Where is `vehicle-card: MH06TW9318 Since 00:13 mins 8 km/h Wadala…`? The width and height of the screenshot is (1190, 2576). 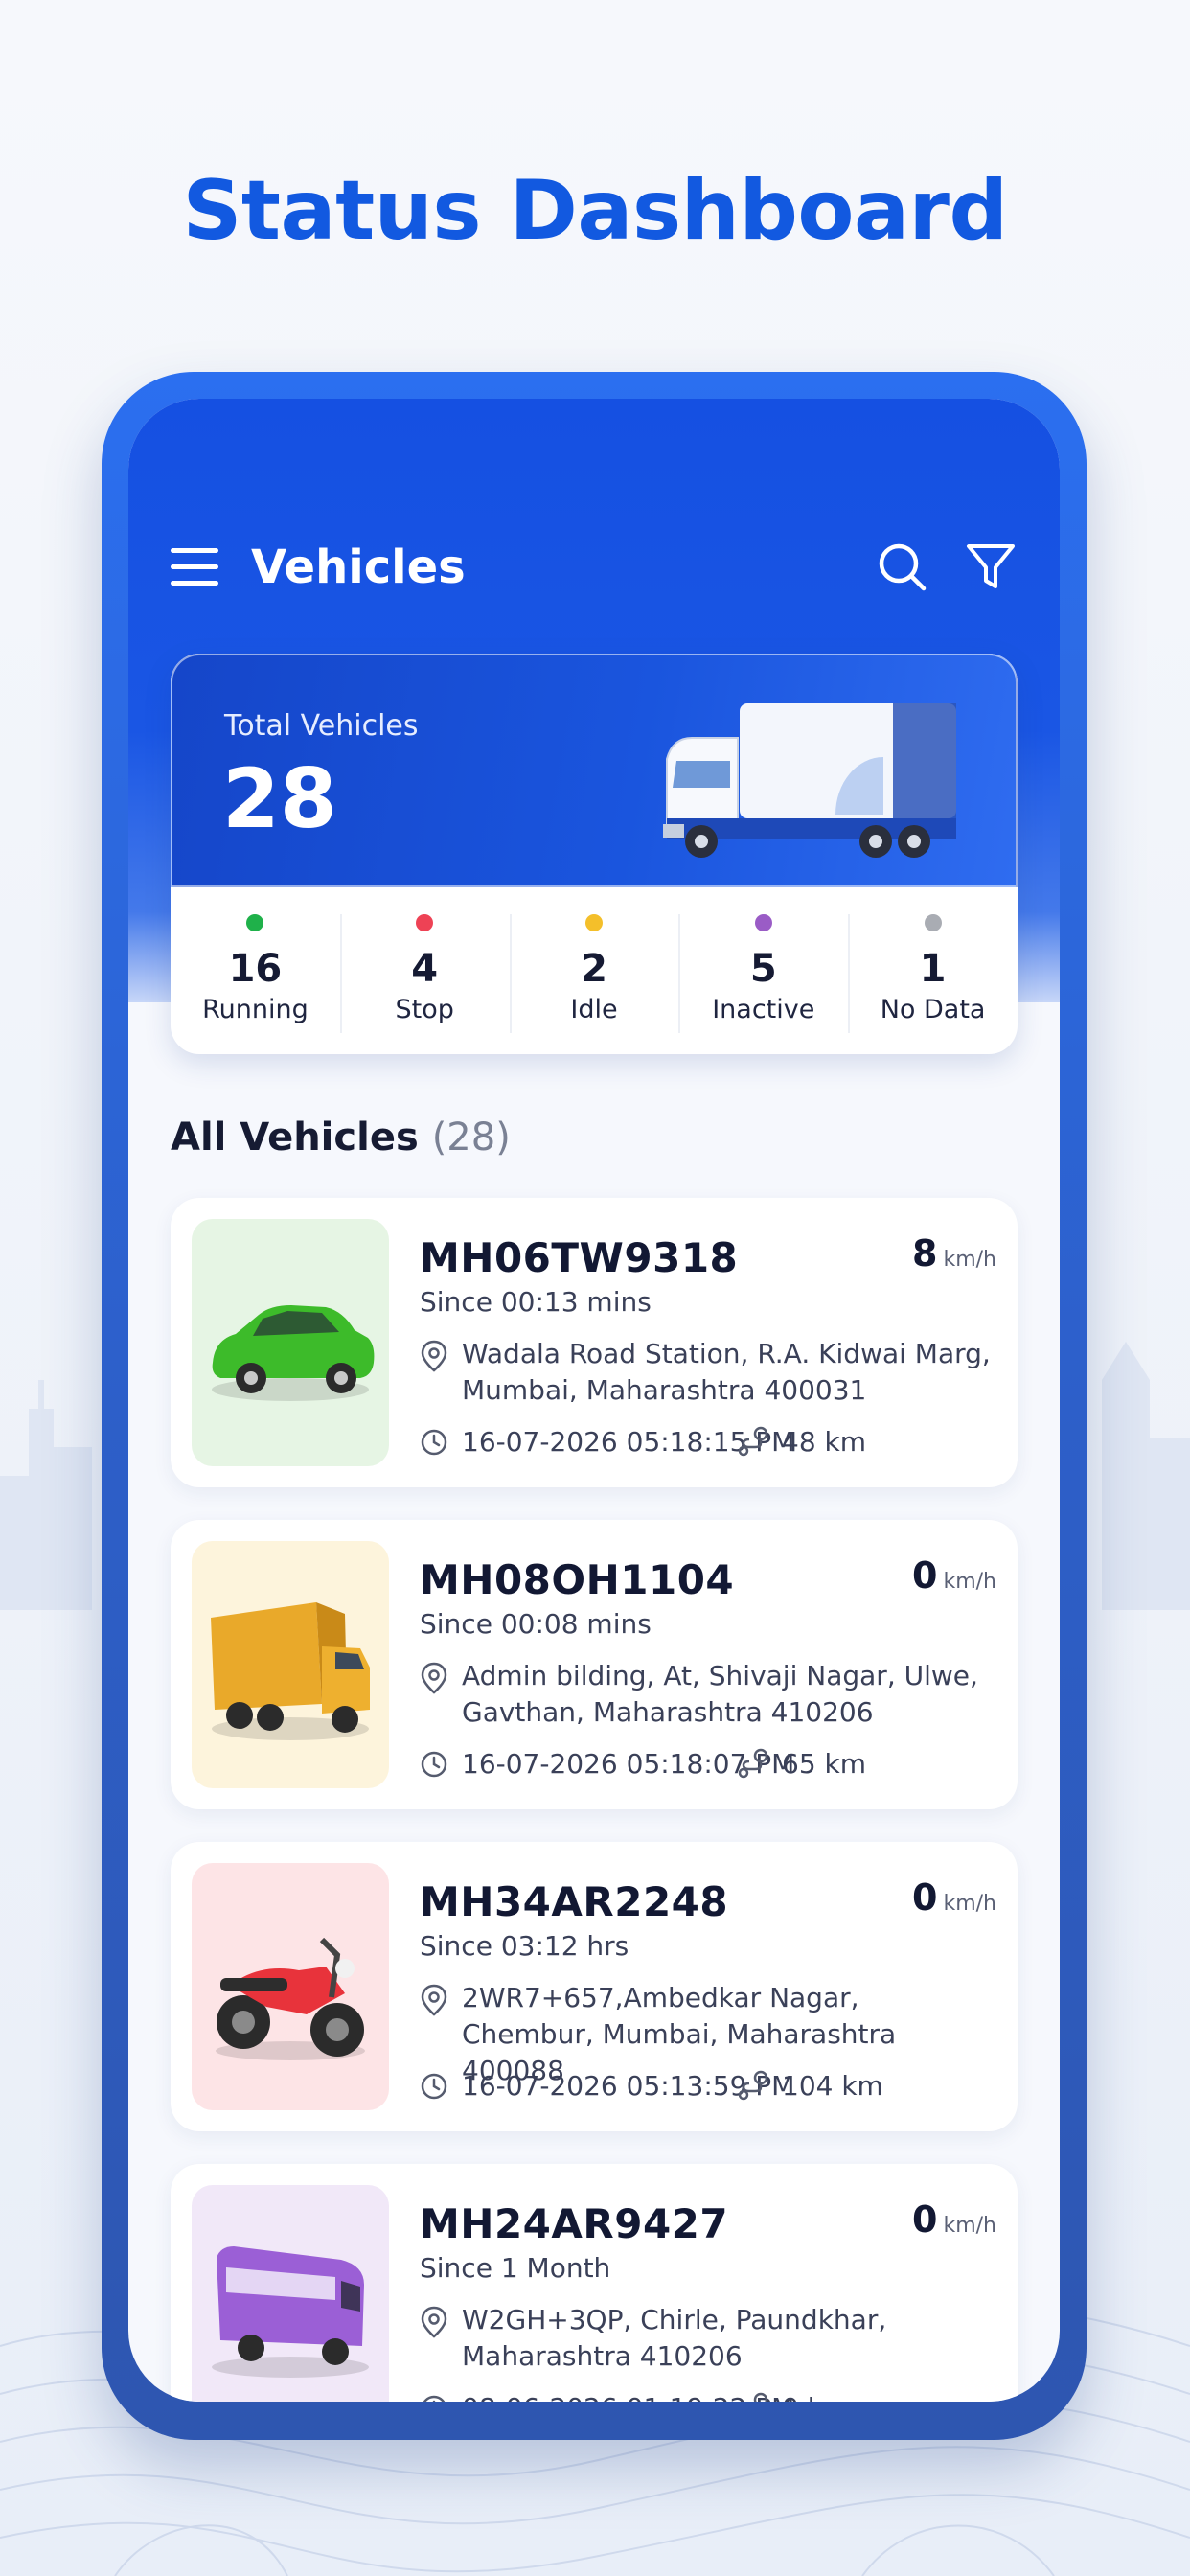 vehicle-card: MH06TW9318 Since 00:13 mins 8 km/h Wadala… is located at coordinates (594, 1342).